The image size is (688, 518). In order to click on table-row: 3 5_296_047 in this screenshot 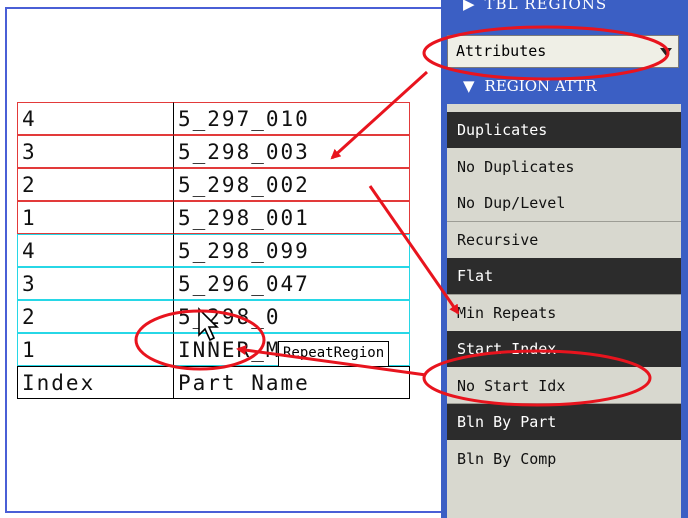, I will do `click(213, 283)`.